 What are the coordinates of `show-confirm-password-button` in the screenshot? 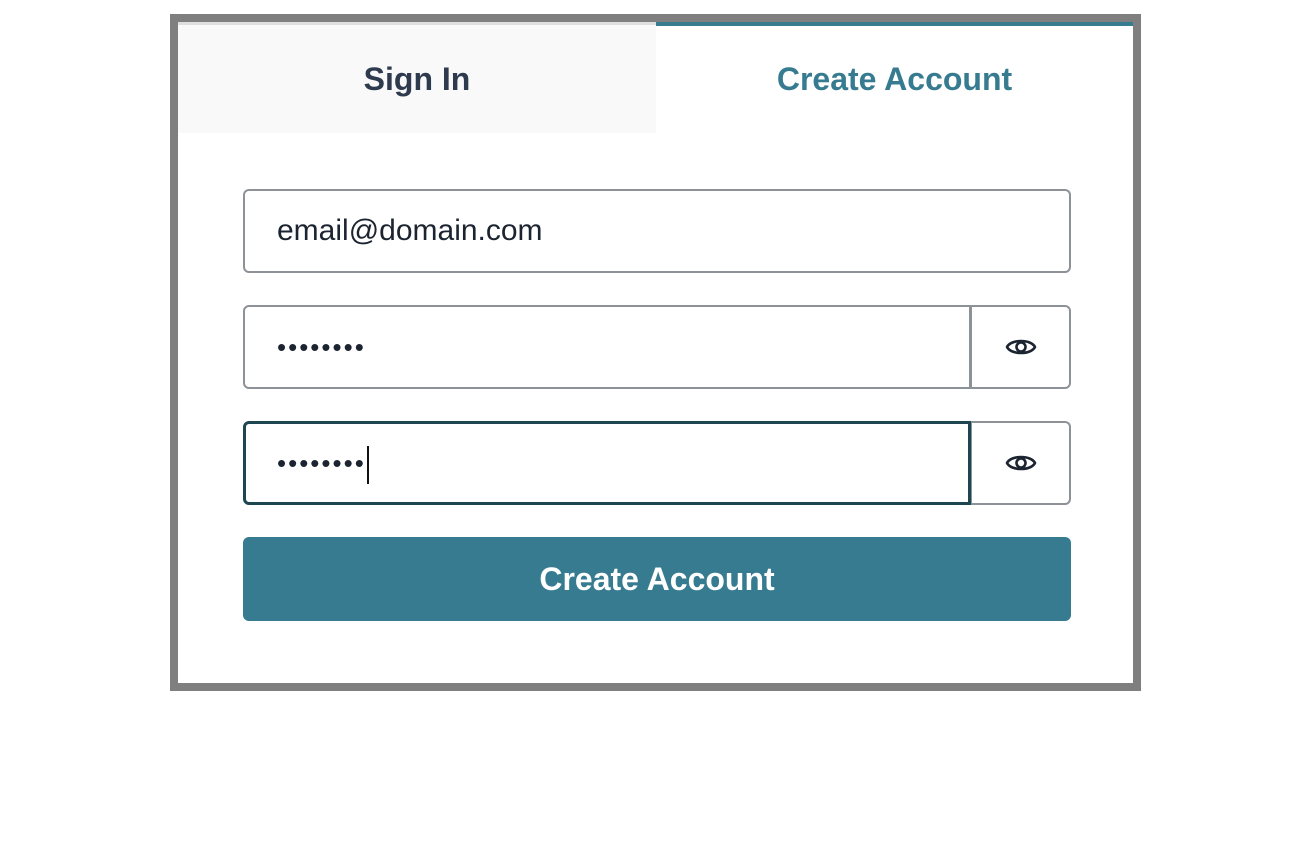 It's located at (1021, 463).